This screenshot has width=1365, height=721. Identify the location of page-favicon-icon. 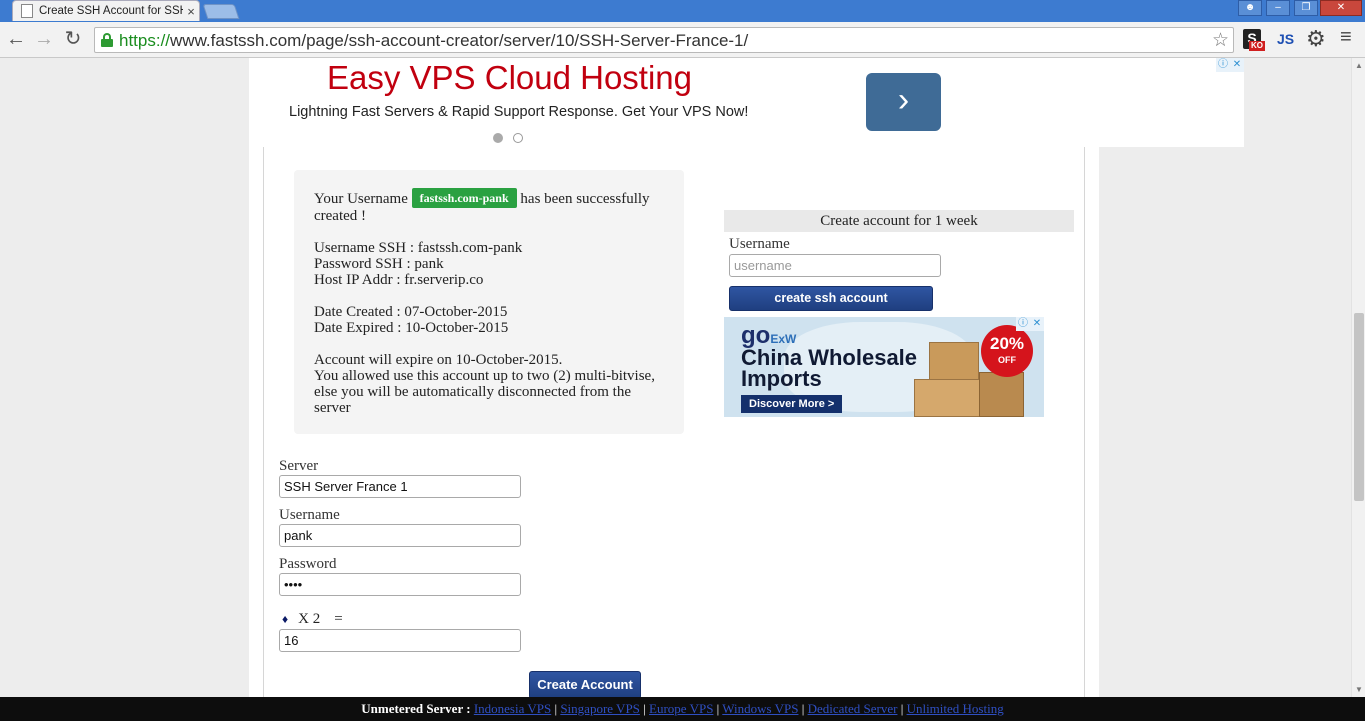
(27, 11).